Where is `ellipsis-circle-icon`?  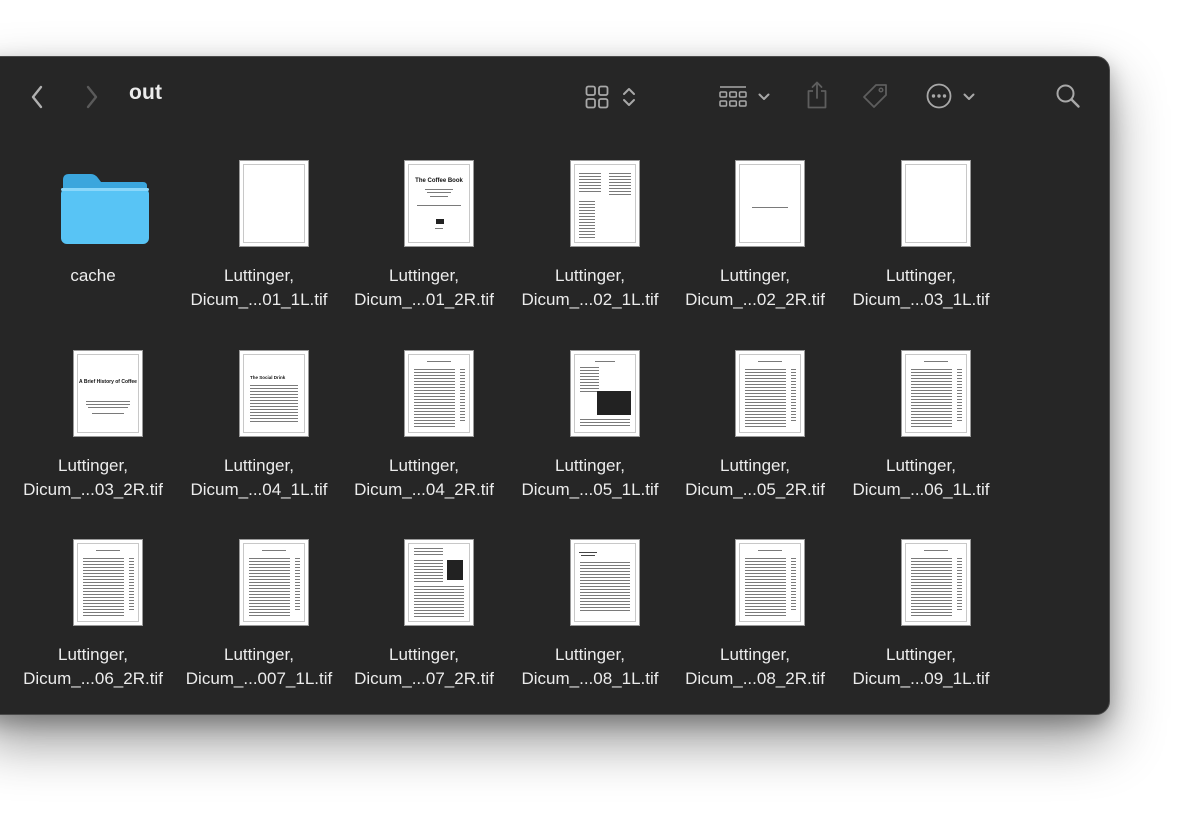 ellipsis-circle-icon is located at coordinates (939, 96).